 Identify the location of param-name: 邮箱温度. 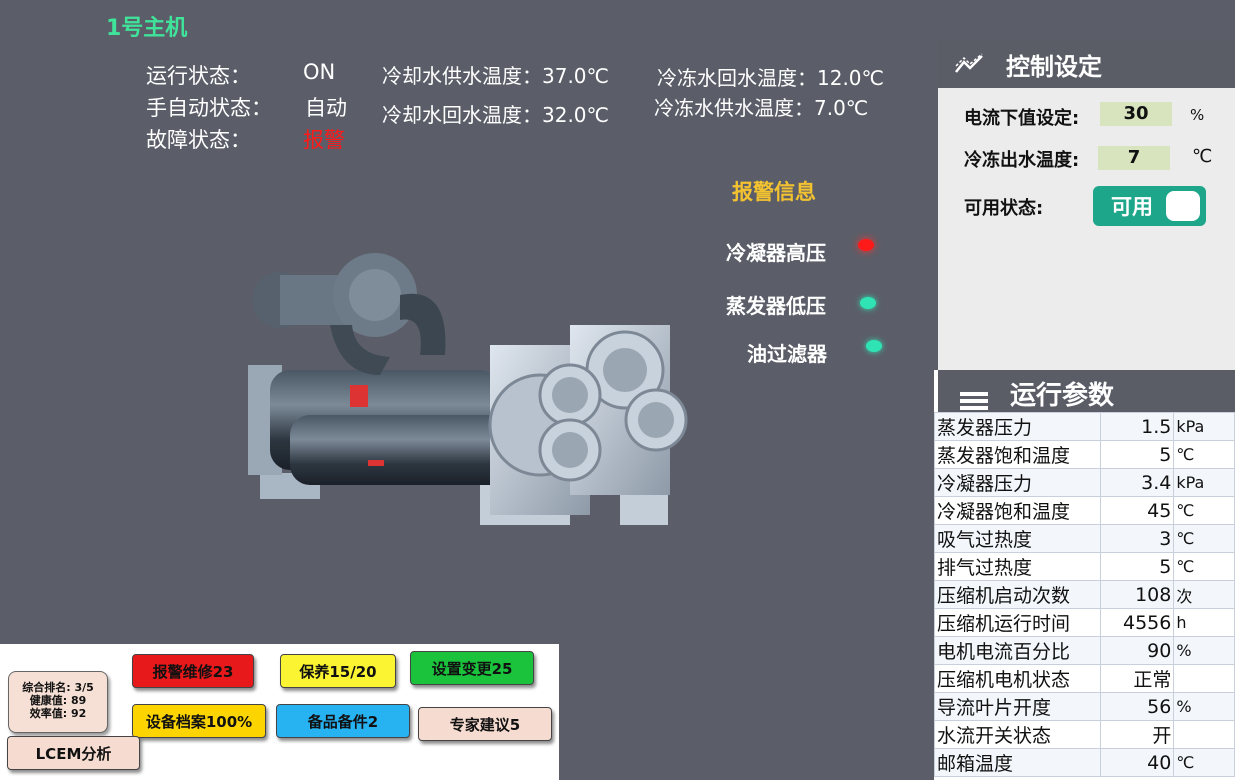
(1017, 762).